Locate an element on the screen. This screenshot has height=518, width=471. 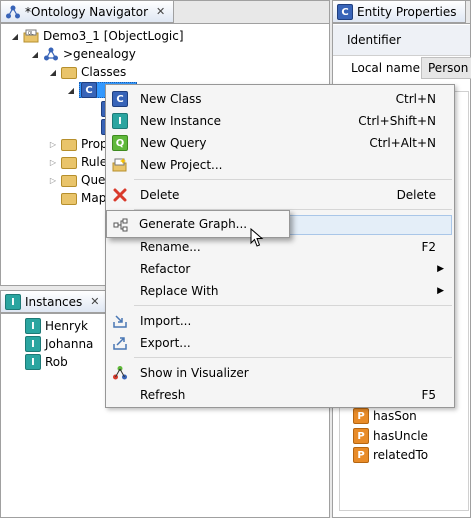
delete-icon is located at coordinates (120, 195).